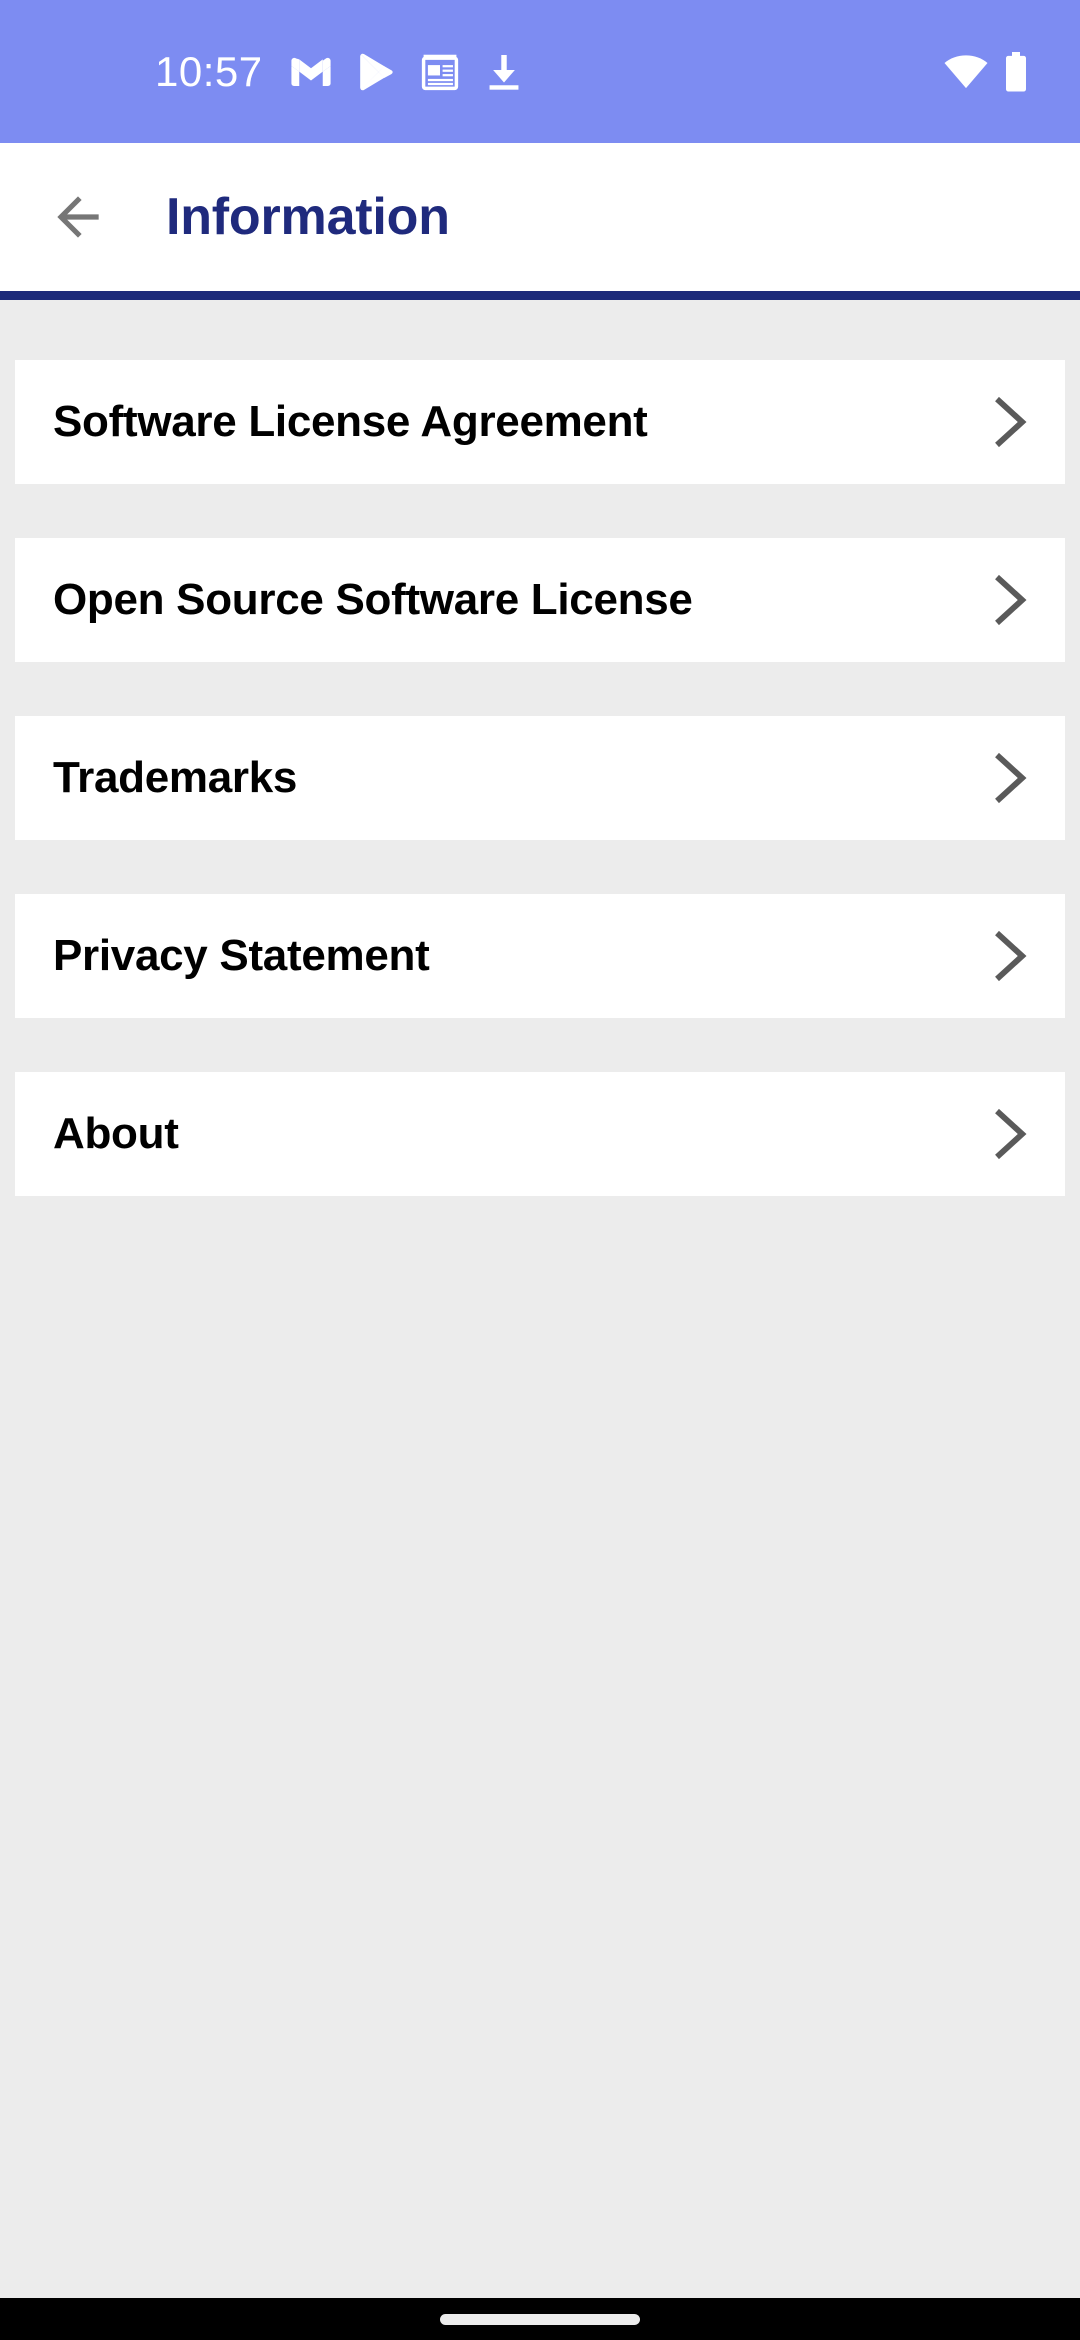 Image resolution: width=1080 pixels, height=2340 pixels. I want to click on list-item-open-source-software-license: Open Source Software License, so click(540, 600).